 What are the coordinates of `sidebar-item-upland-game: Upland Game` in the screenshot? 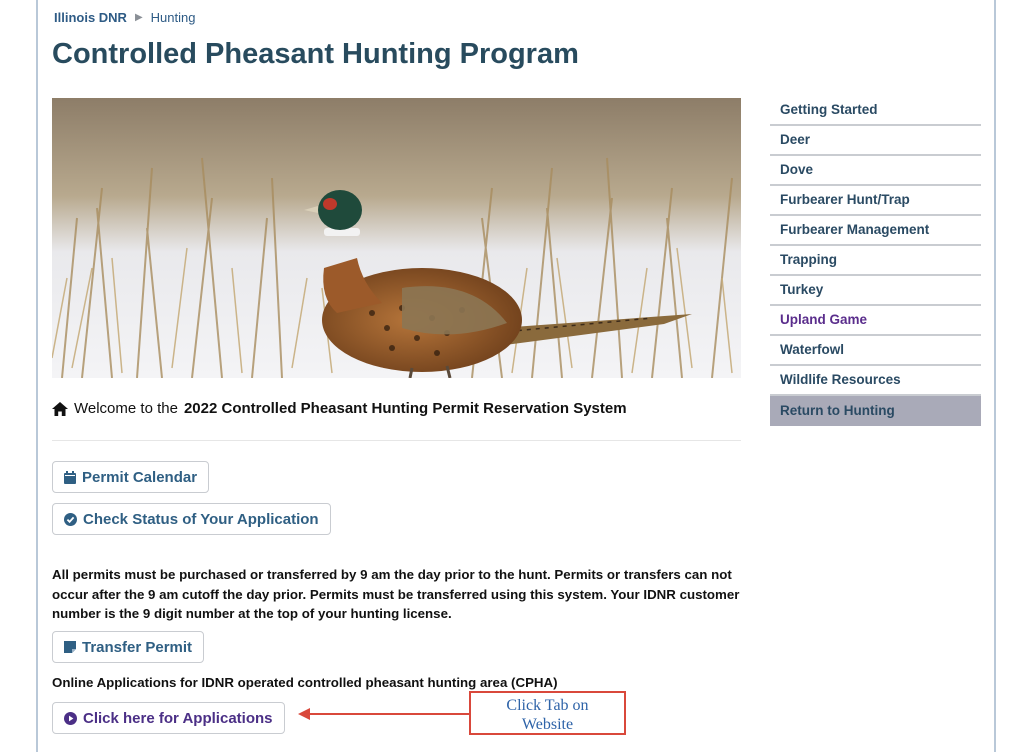 It's located at (875, 321).